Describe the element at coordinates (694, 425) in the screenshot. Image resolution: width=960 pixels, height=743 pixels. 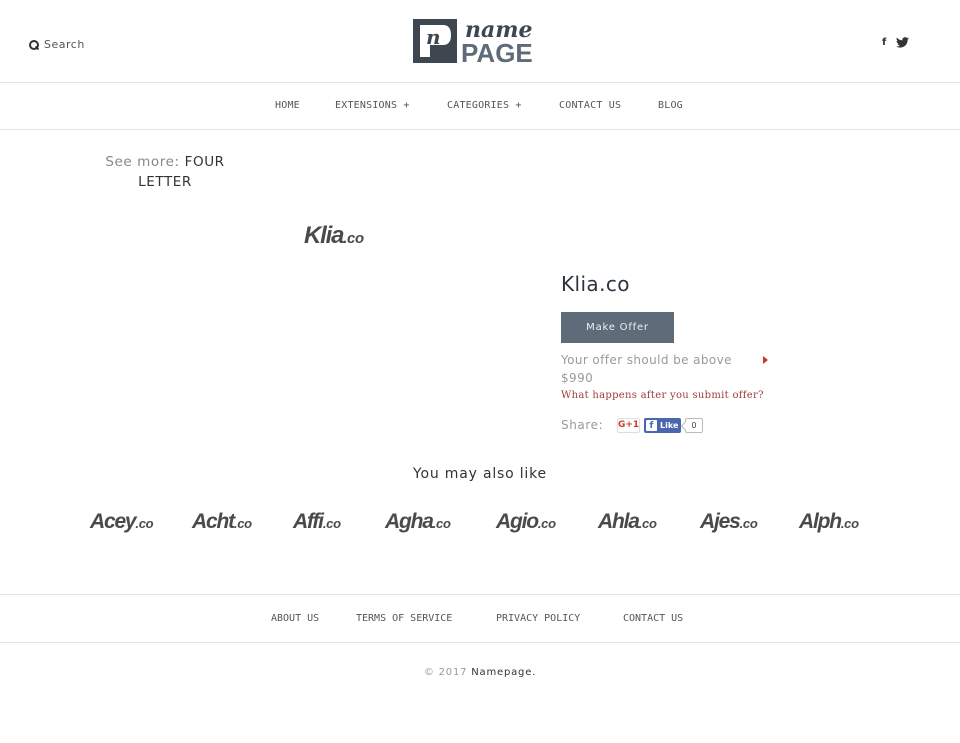
I see `facebook-like-count: 0` at that location.